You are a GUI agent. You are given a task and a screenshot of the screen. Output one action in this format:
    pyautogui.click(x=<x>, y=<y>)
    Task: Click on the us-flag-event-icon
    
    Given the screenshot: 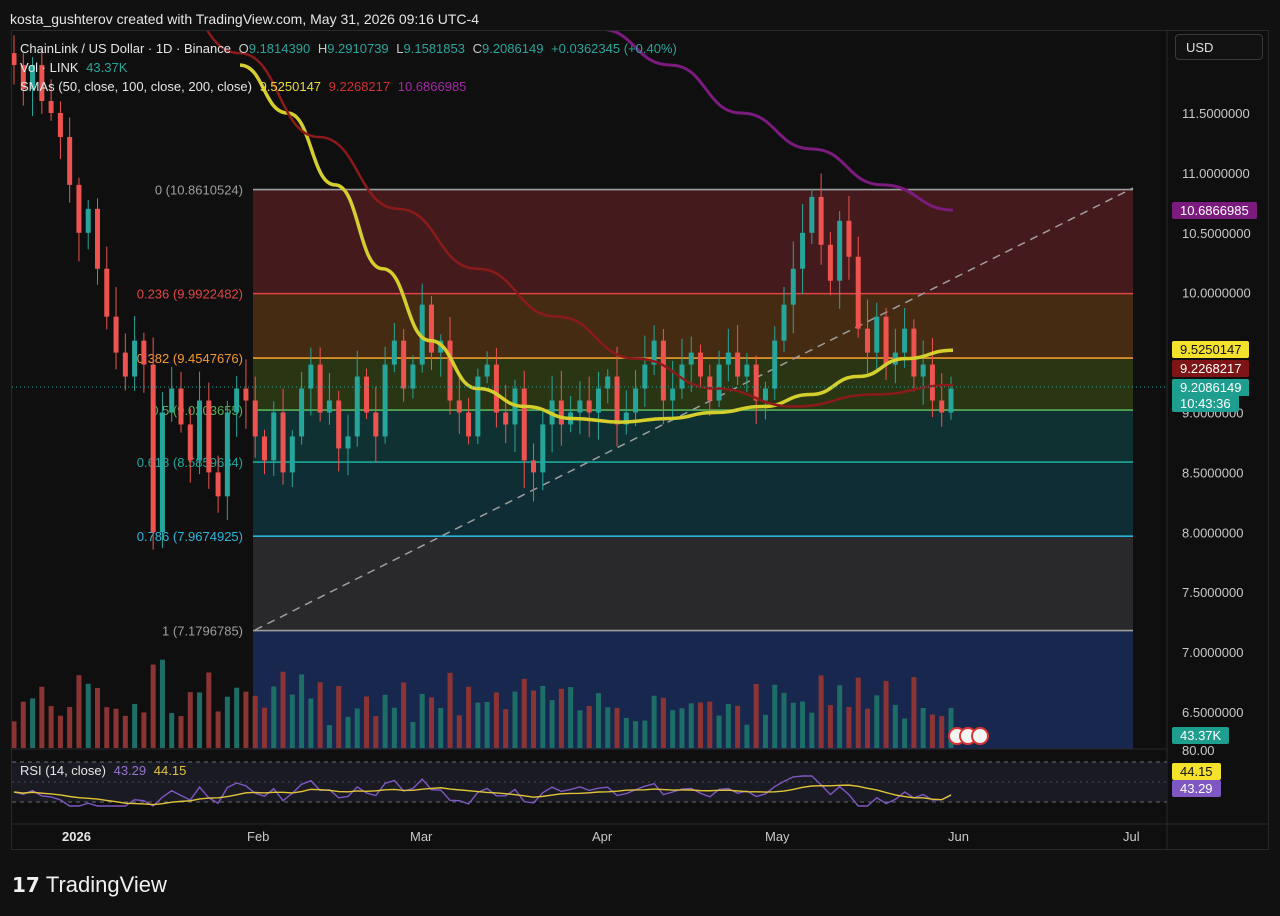 What is the action you would take?
    pyautogui.click(x=980, y=736)
    